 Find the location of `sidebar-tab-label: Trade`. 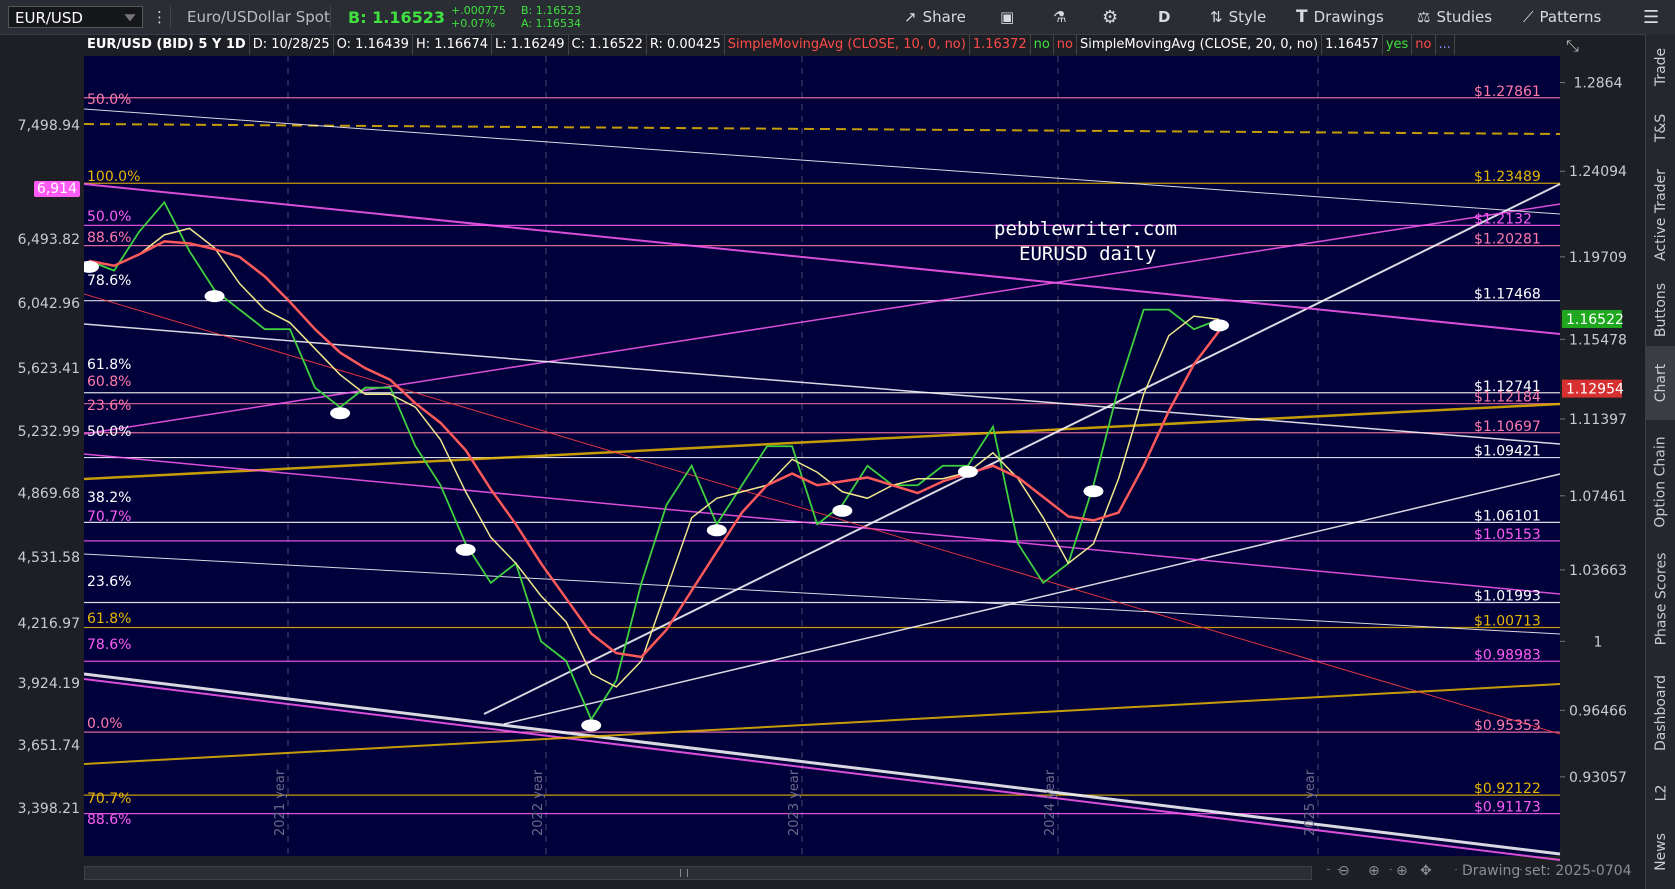

sidebar-tab-label: Trade is located at coordinates (1661, 67).